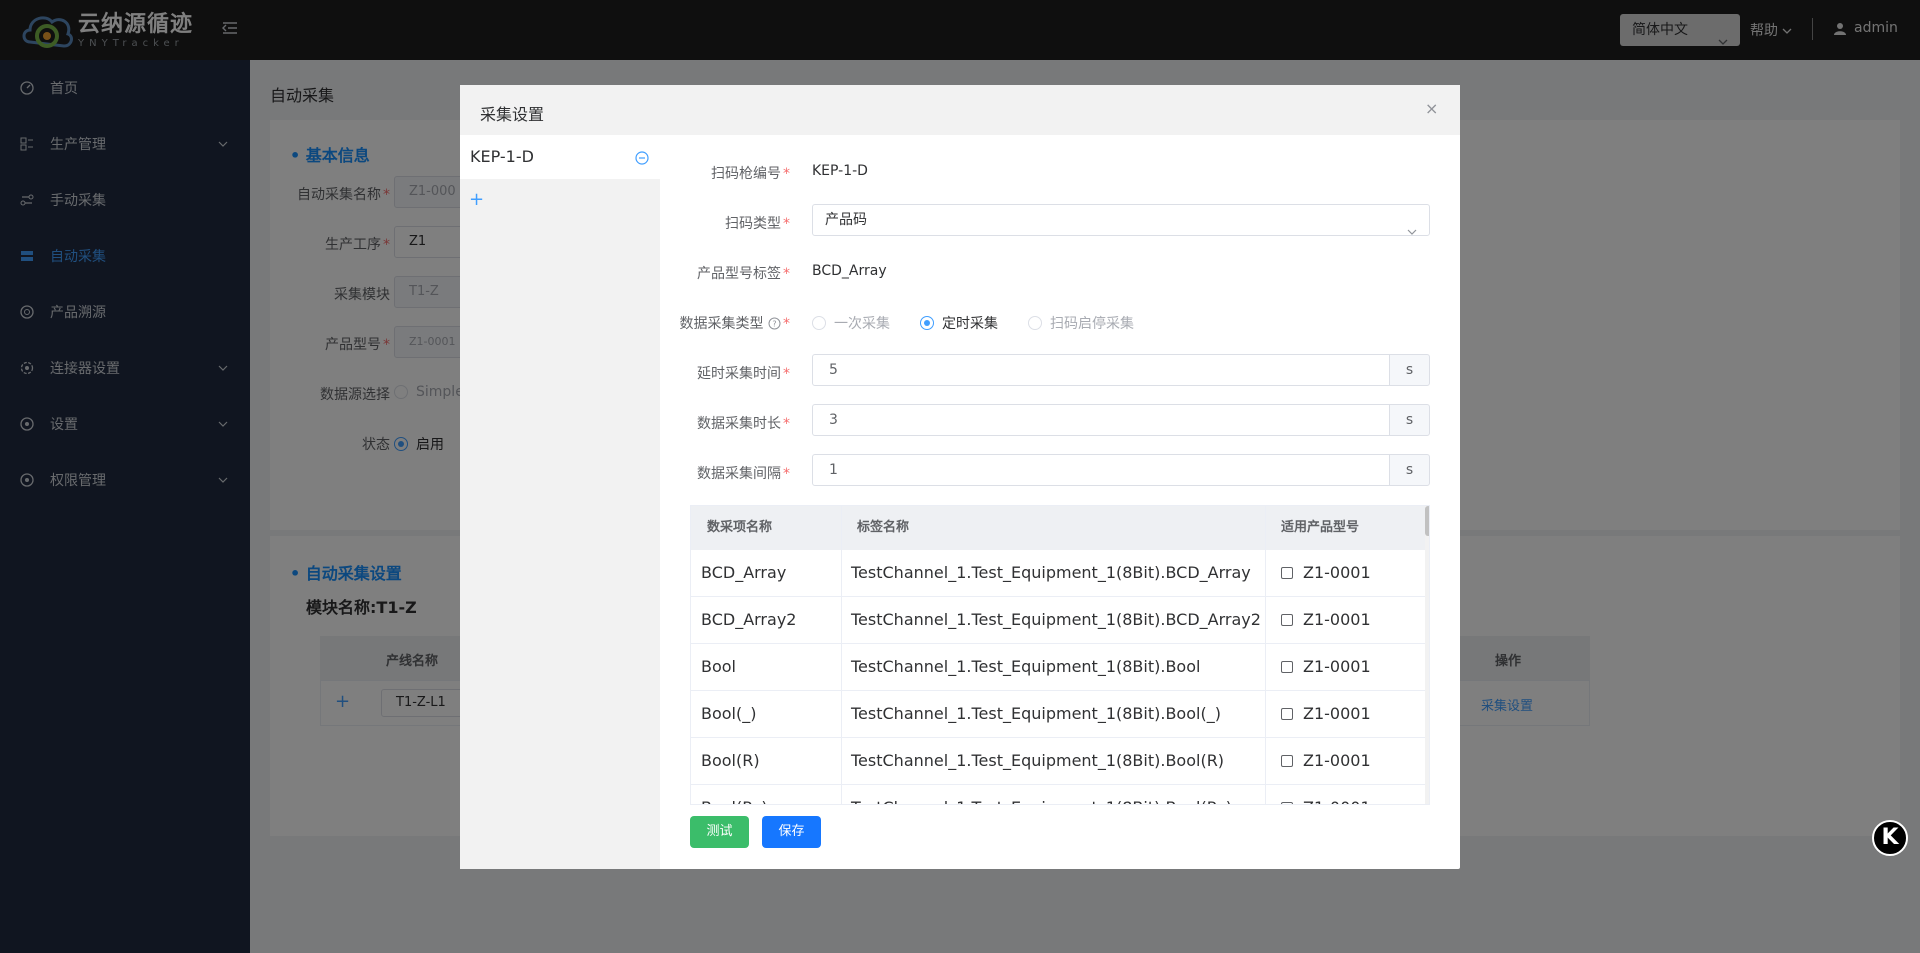 Image resolution: width=1920 pixels, height=953 pixels. What do you see at coordinates (743, 274) in the screenshot?
I see `form-label: 产品型号标签 *` at bounding box center [743, 274].